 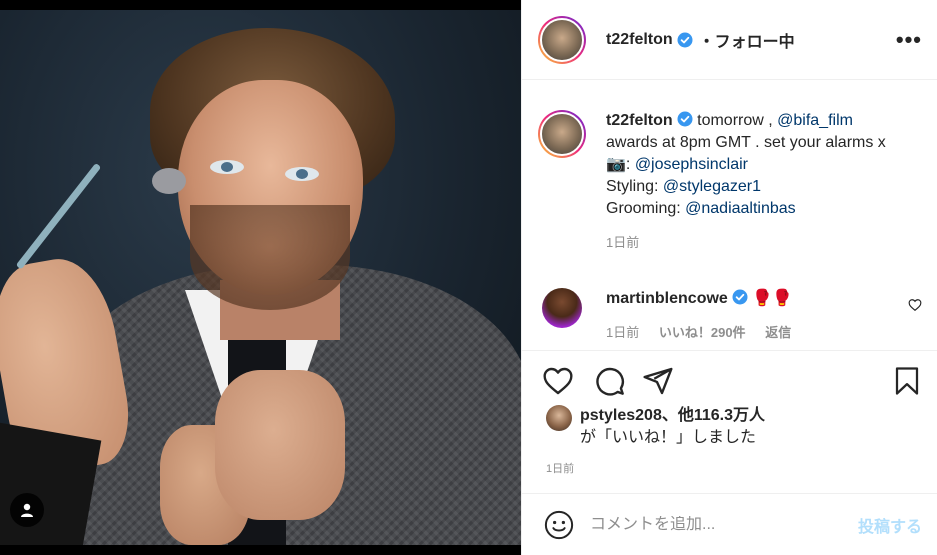 What do you see at coordinates (639, 40) in the screenshot?
I see `header-username: t22felton` at bounding box center [639, 40].